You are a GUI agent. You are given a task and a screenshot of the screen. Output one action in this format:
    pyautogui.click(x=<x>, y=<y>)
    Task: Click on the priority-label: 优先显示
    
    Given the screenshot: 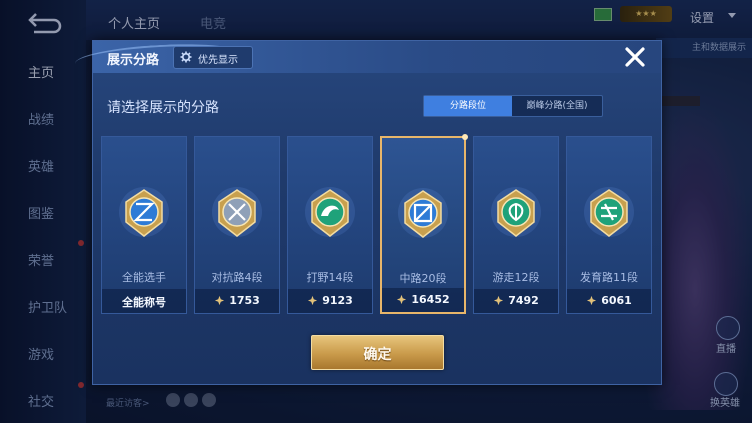 What is the action you would take?
    pyautogui.click(x=218, y=60)
    